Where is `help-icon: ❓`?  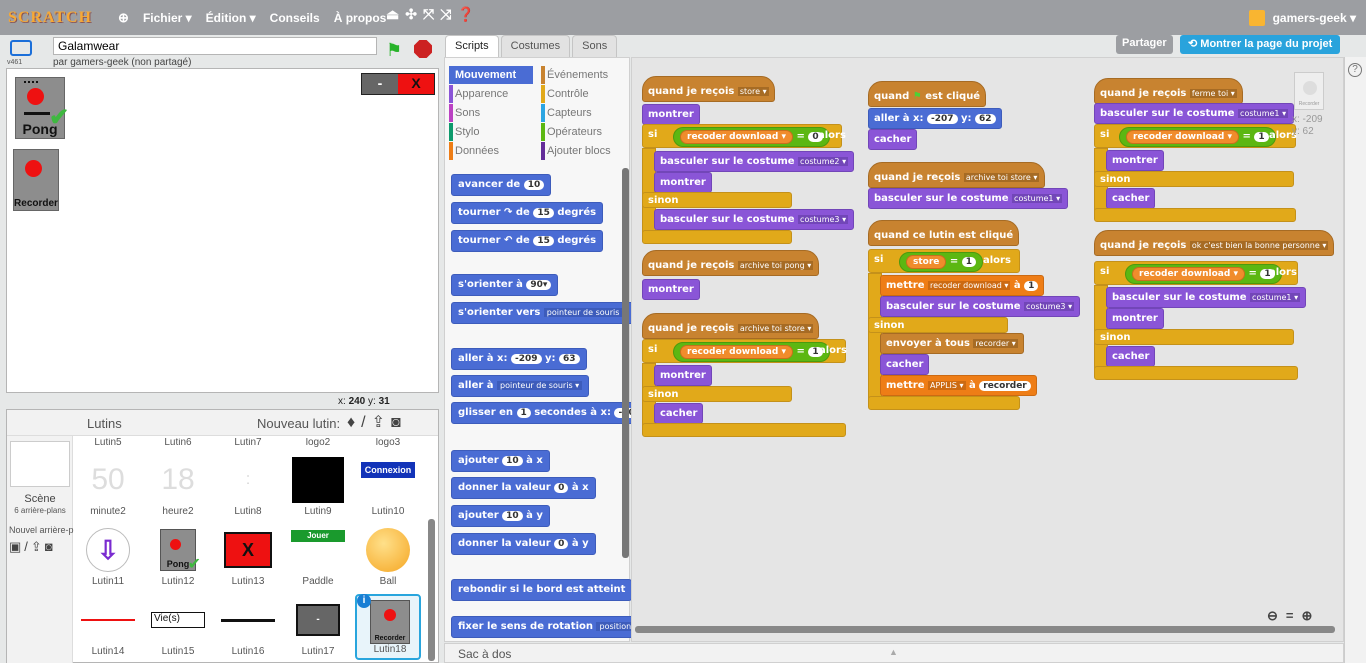 help-icon: ❓ is located at coordinates (465, 14).